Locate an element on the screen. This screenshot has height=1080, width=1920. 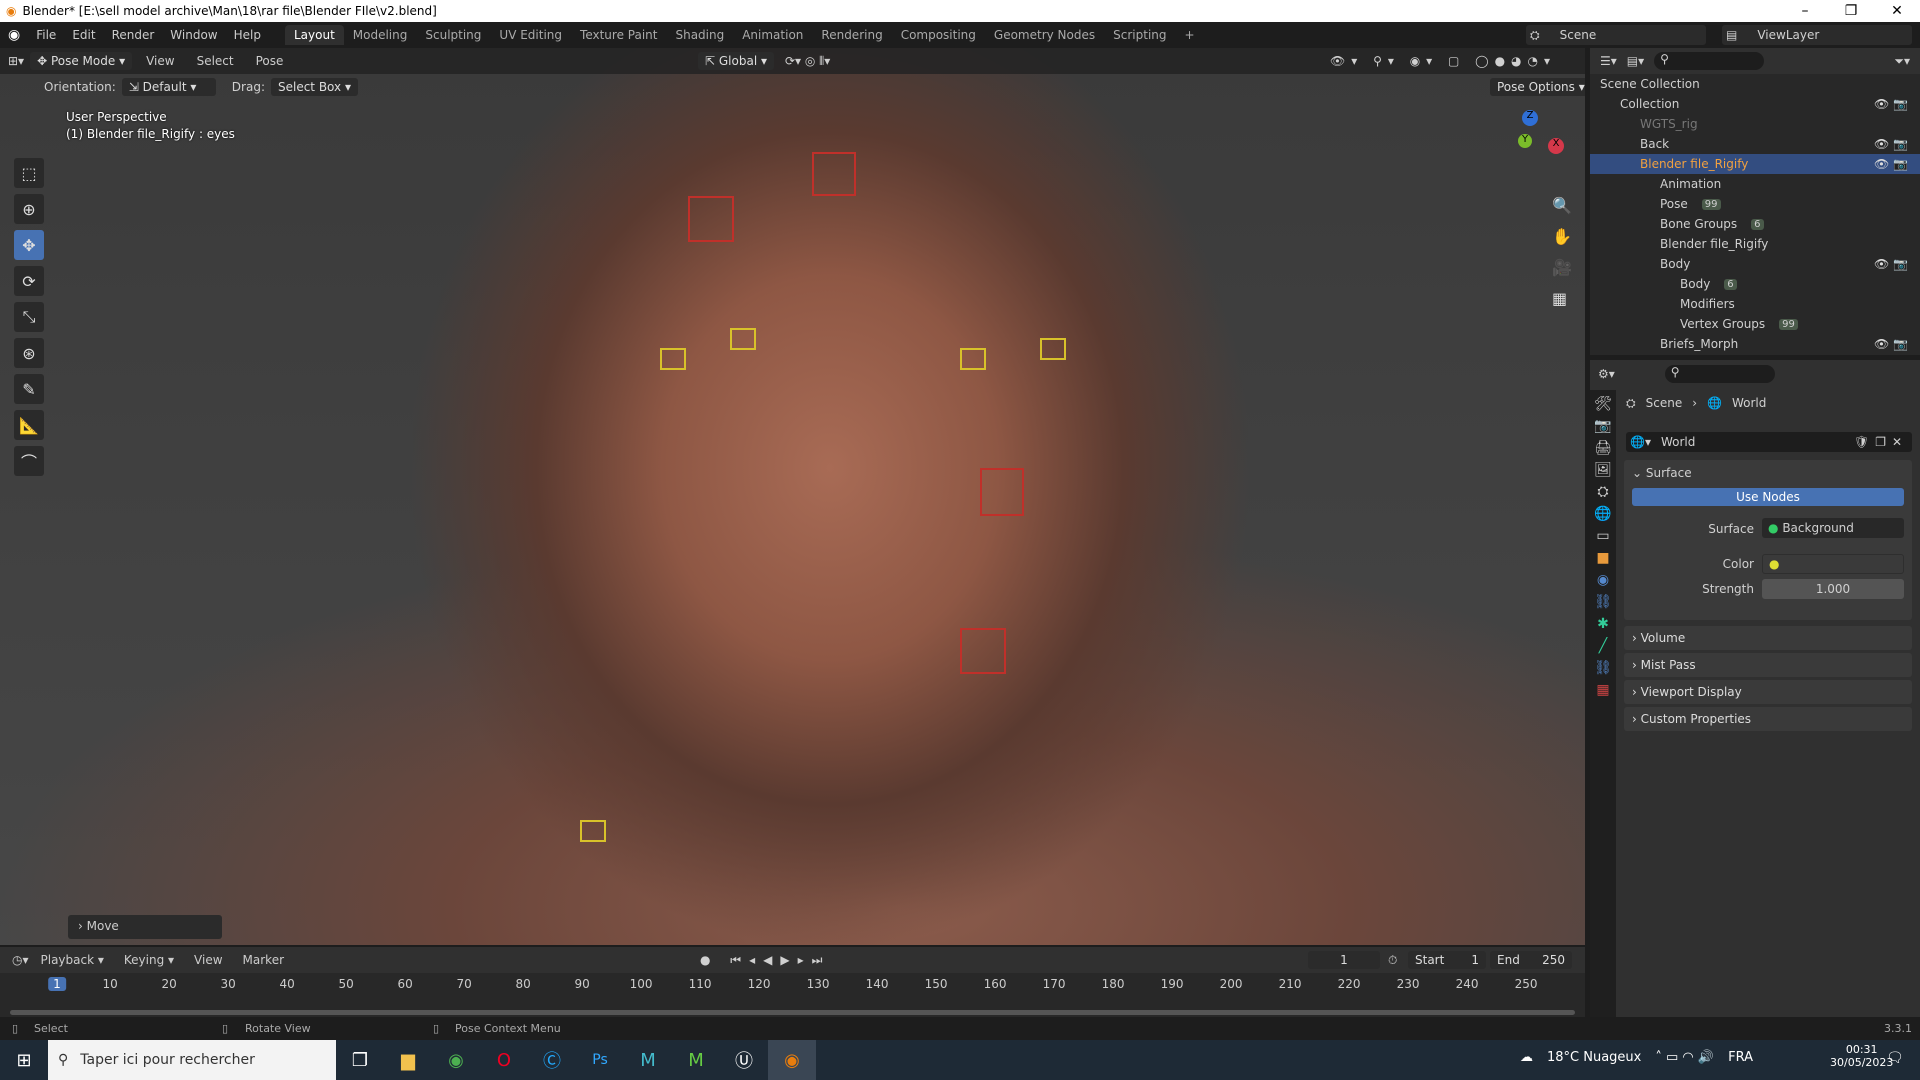
viewport-display-panel: › Viewport Display is located at coordinates (1768, 692).